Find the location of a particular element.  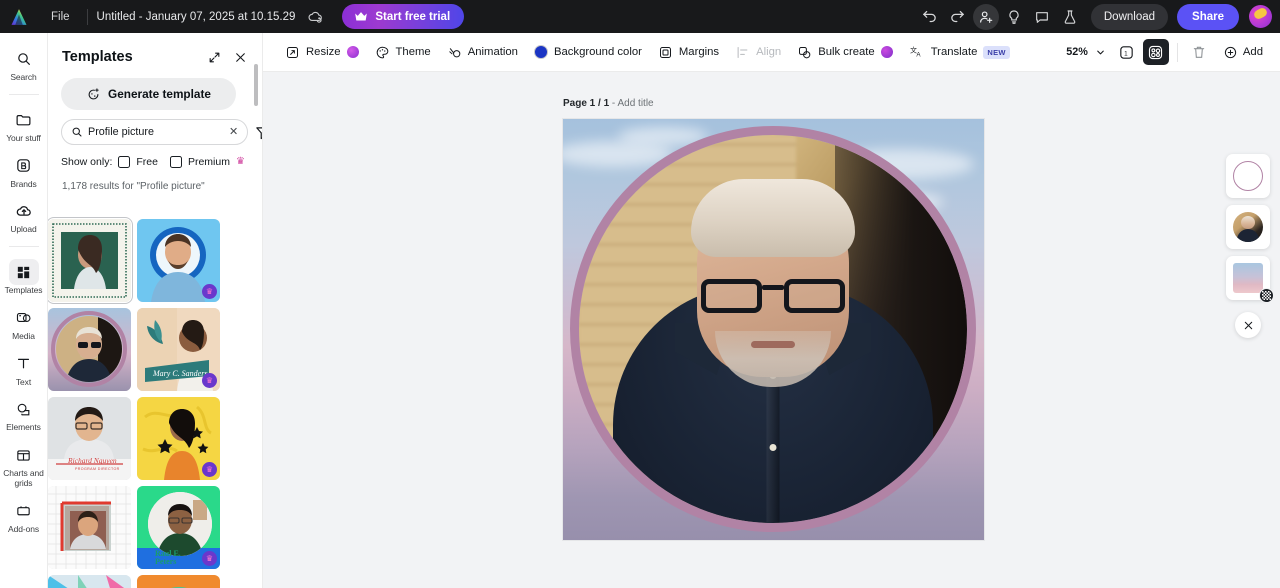

search-box: ✕ is located at coordinates (155, 132).